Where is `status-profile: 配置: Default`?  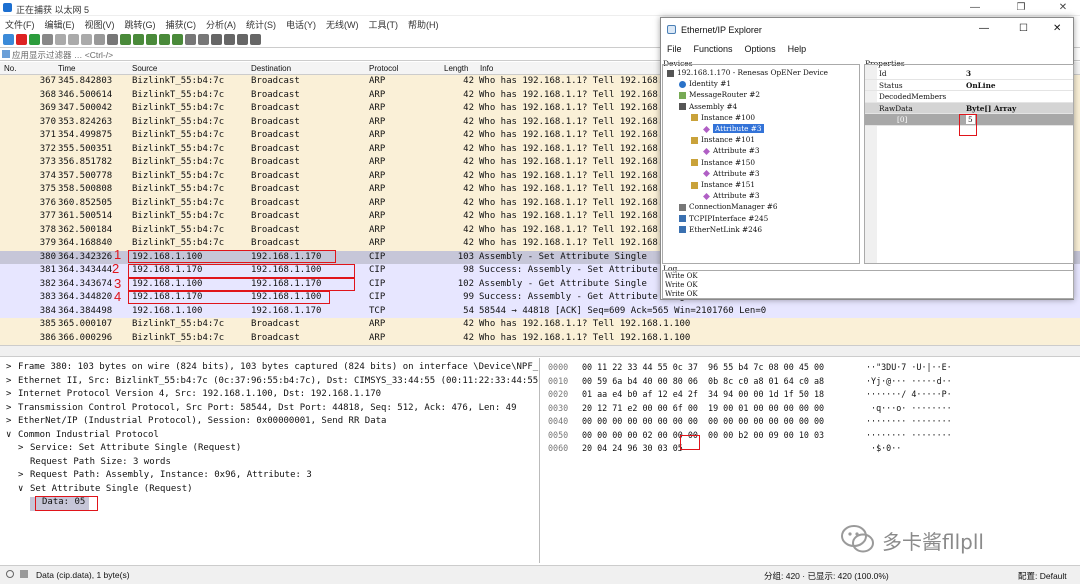
status-profile: 配置: Default is located at coordinates (1042, 576).